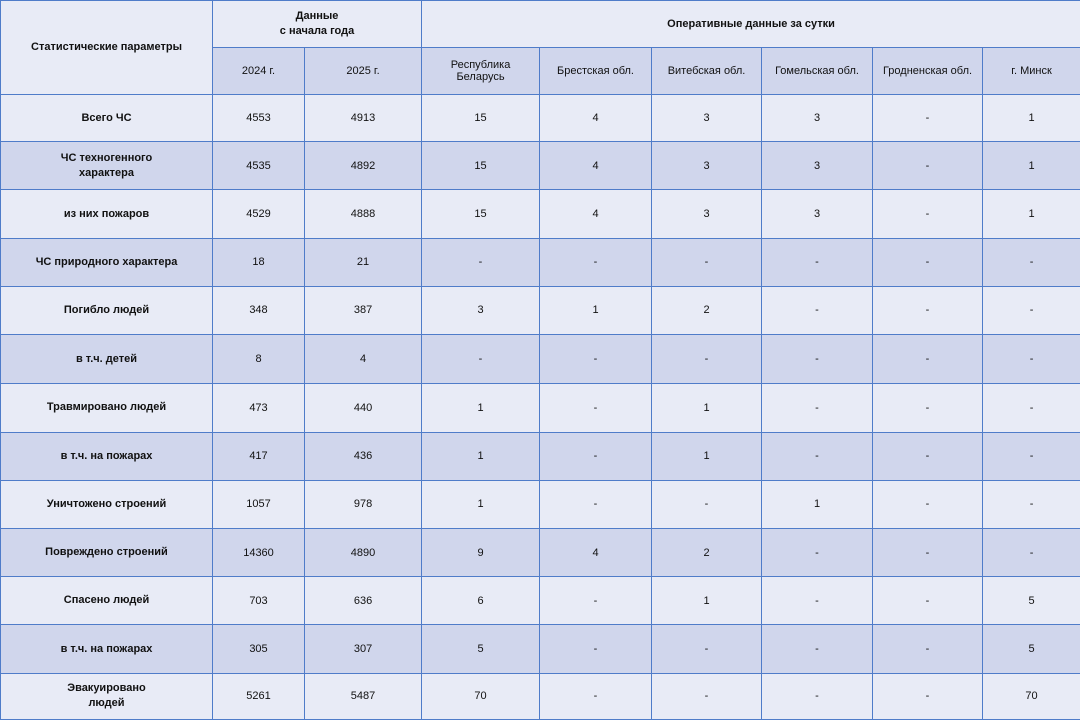  What do you see at coordinates (106, 408) in the screenshot?
I see `row-label: Травмировано людей` at bounding box center [106, 408].